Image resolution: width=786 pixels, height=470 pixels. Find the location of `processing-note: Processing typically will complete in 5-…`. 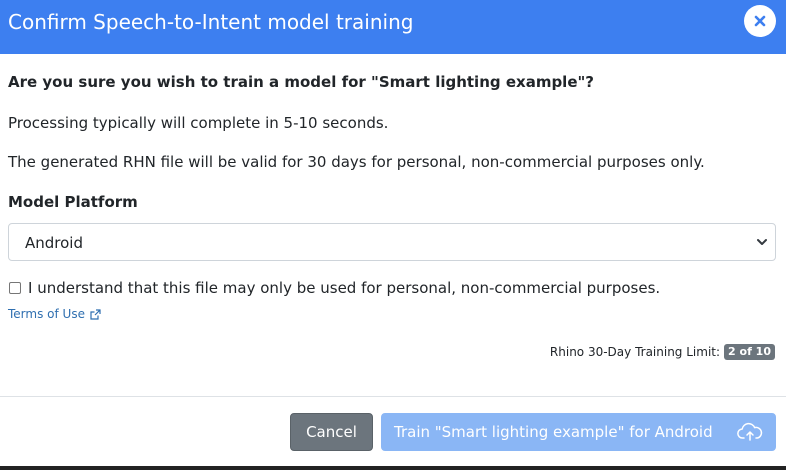

processing-note: Processing typically will complete in 5-… is located at coordinates (198, 123).